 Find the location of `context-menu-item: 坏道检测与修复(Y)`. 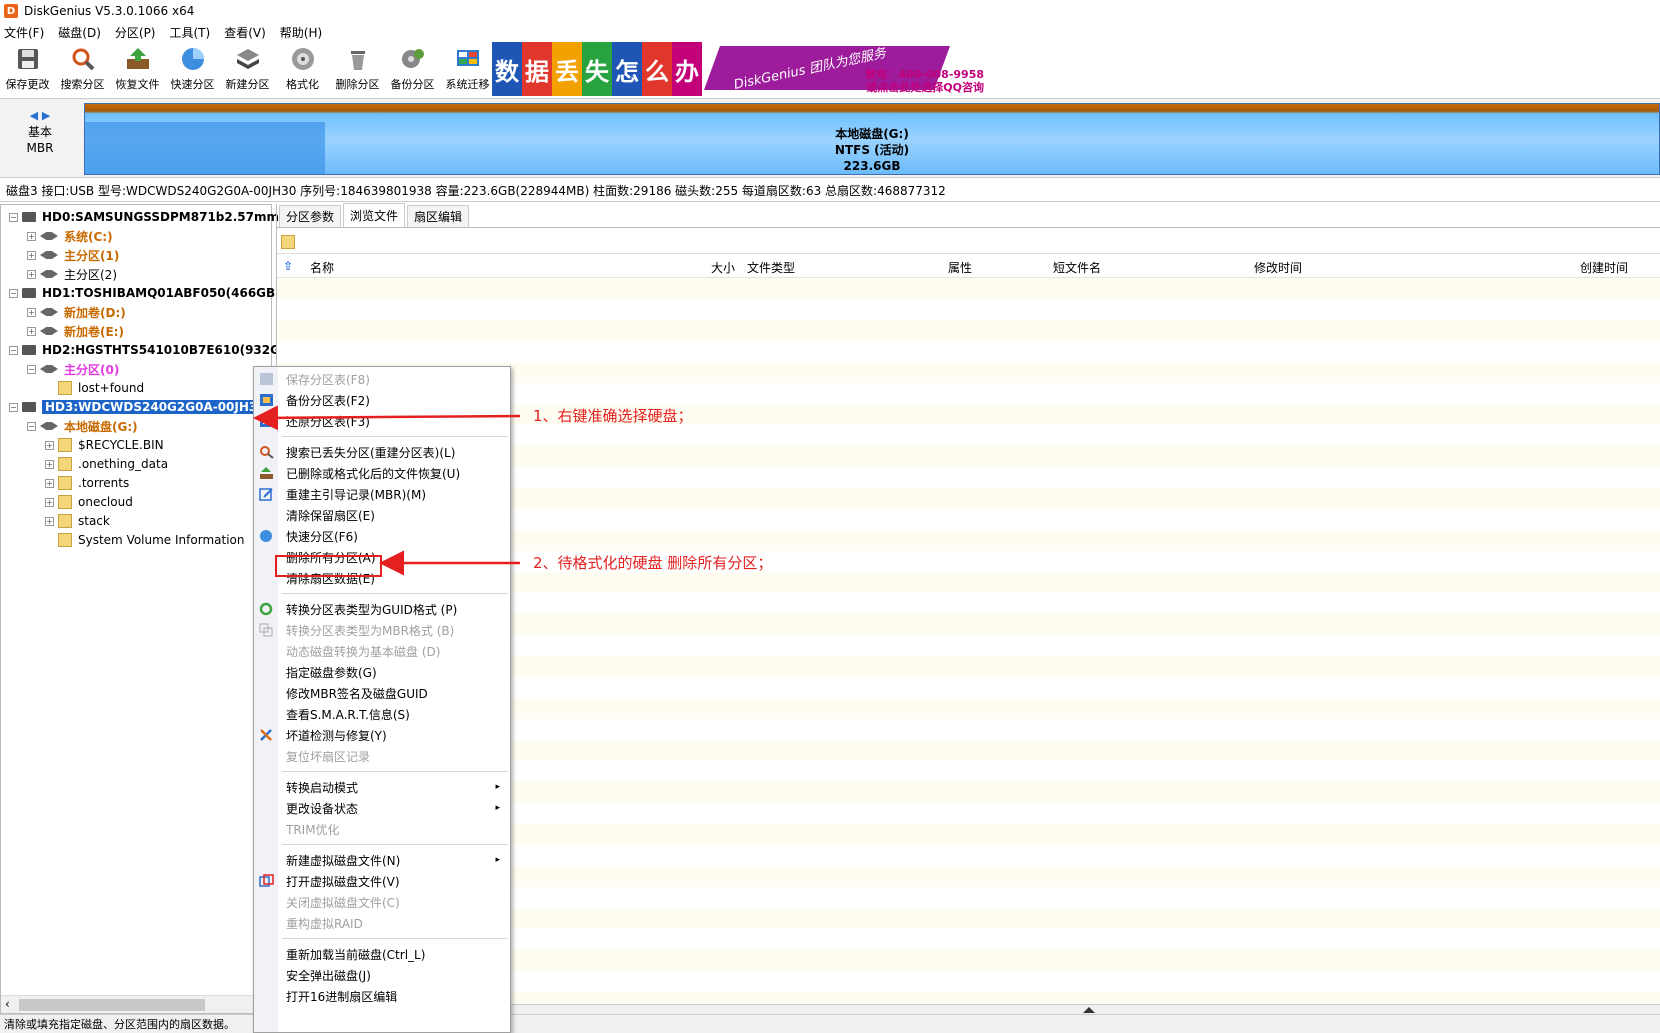

context-menu-item: 坏道检测与修复(Y) is located at coordinates (382, 735).